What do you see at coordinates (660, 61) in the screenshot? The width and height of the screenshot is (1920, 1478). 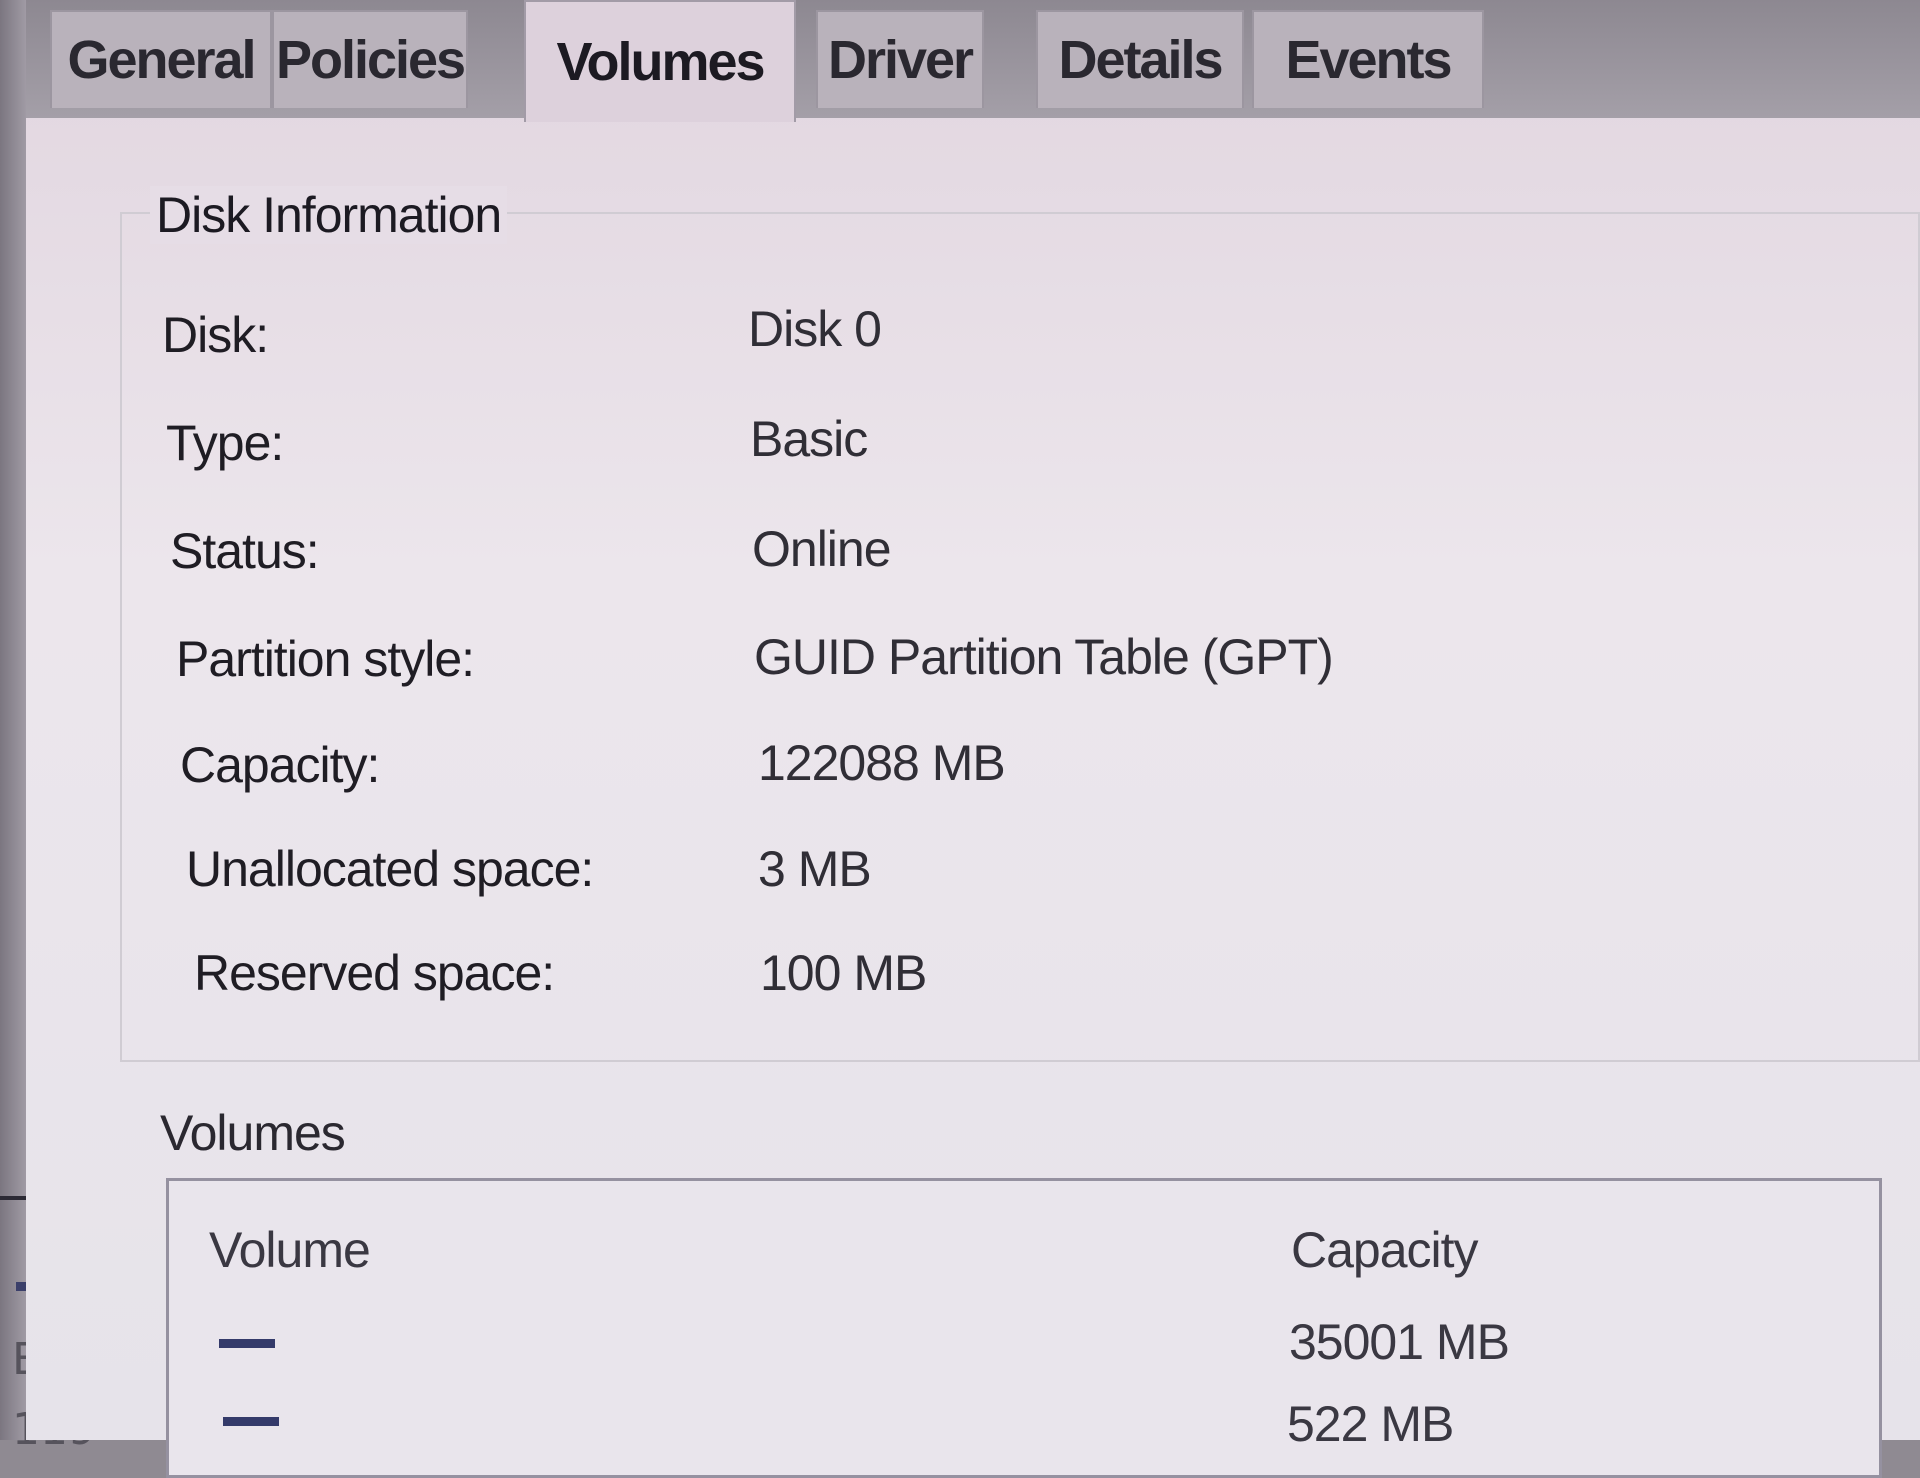 I see `tab-volumes: Volumes` at bounding box center [660, 61].